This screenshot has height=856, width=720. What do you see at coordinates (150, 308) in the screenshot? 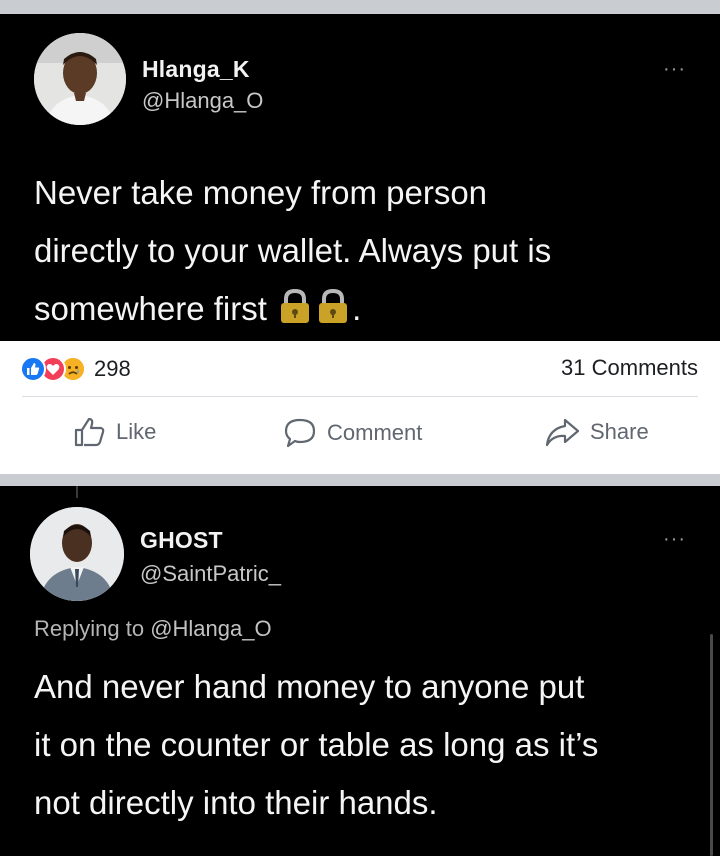
I see `tweet-line-text: somewhere first` at bounding box center [150, 308].